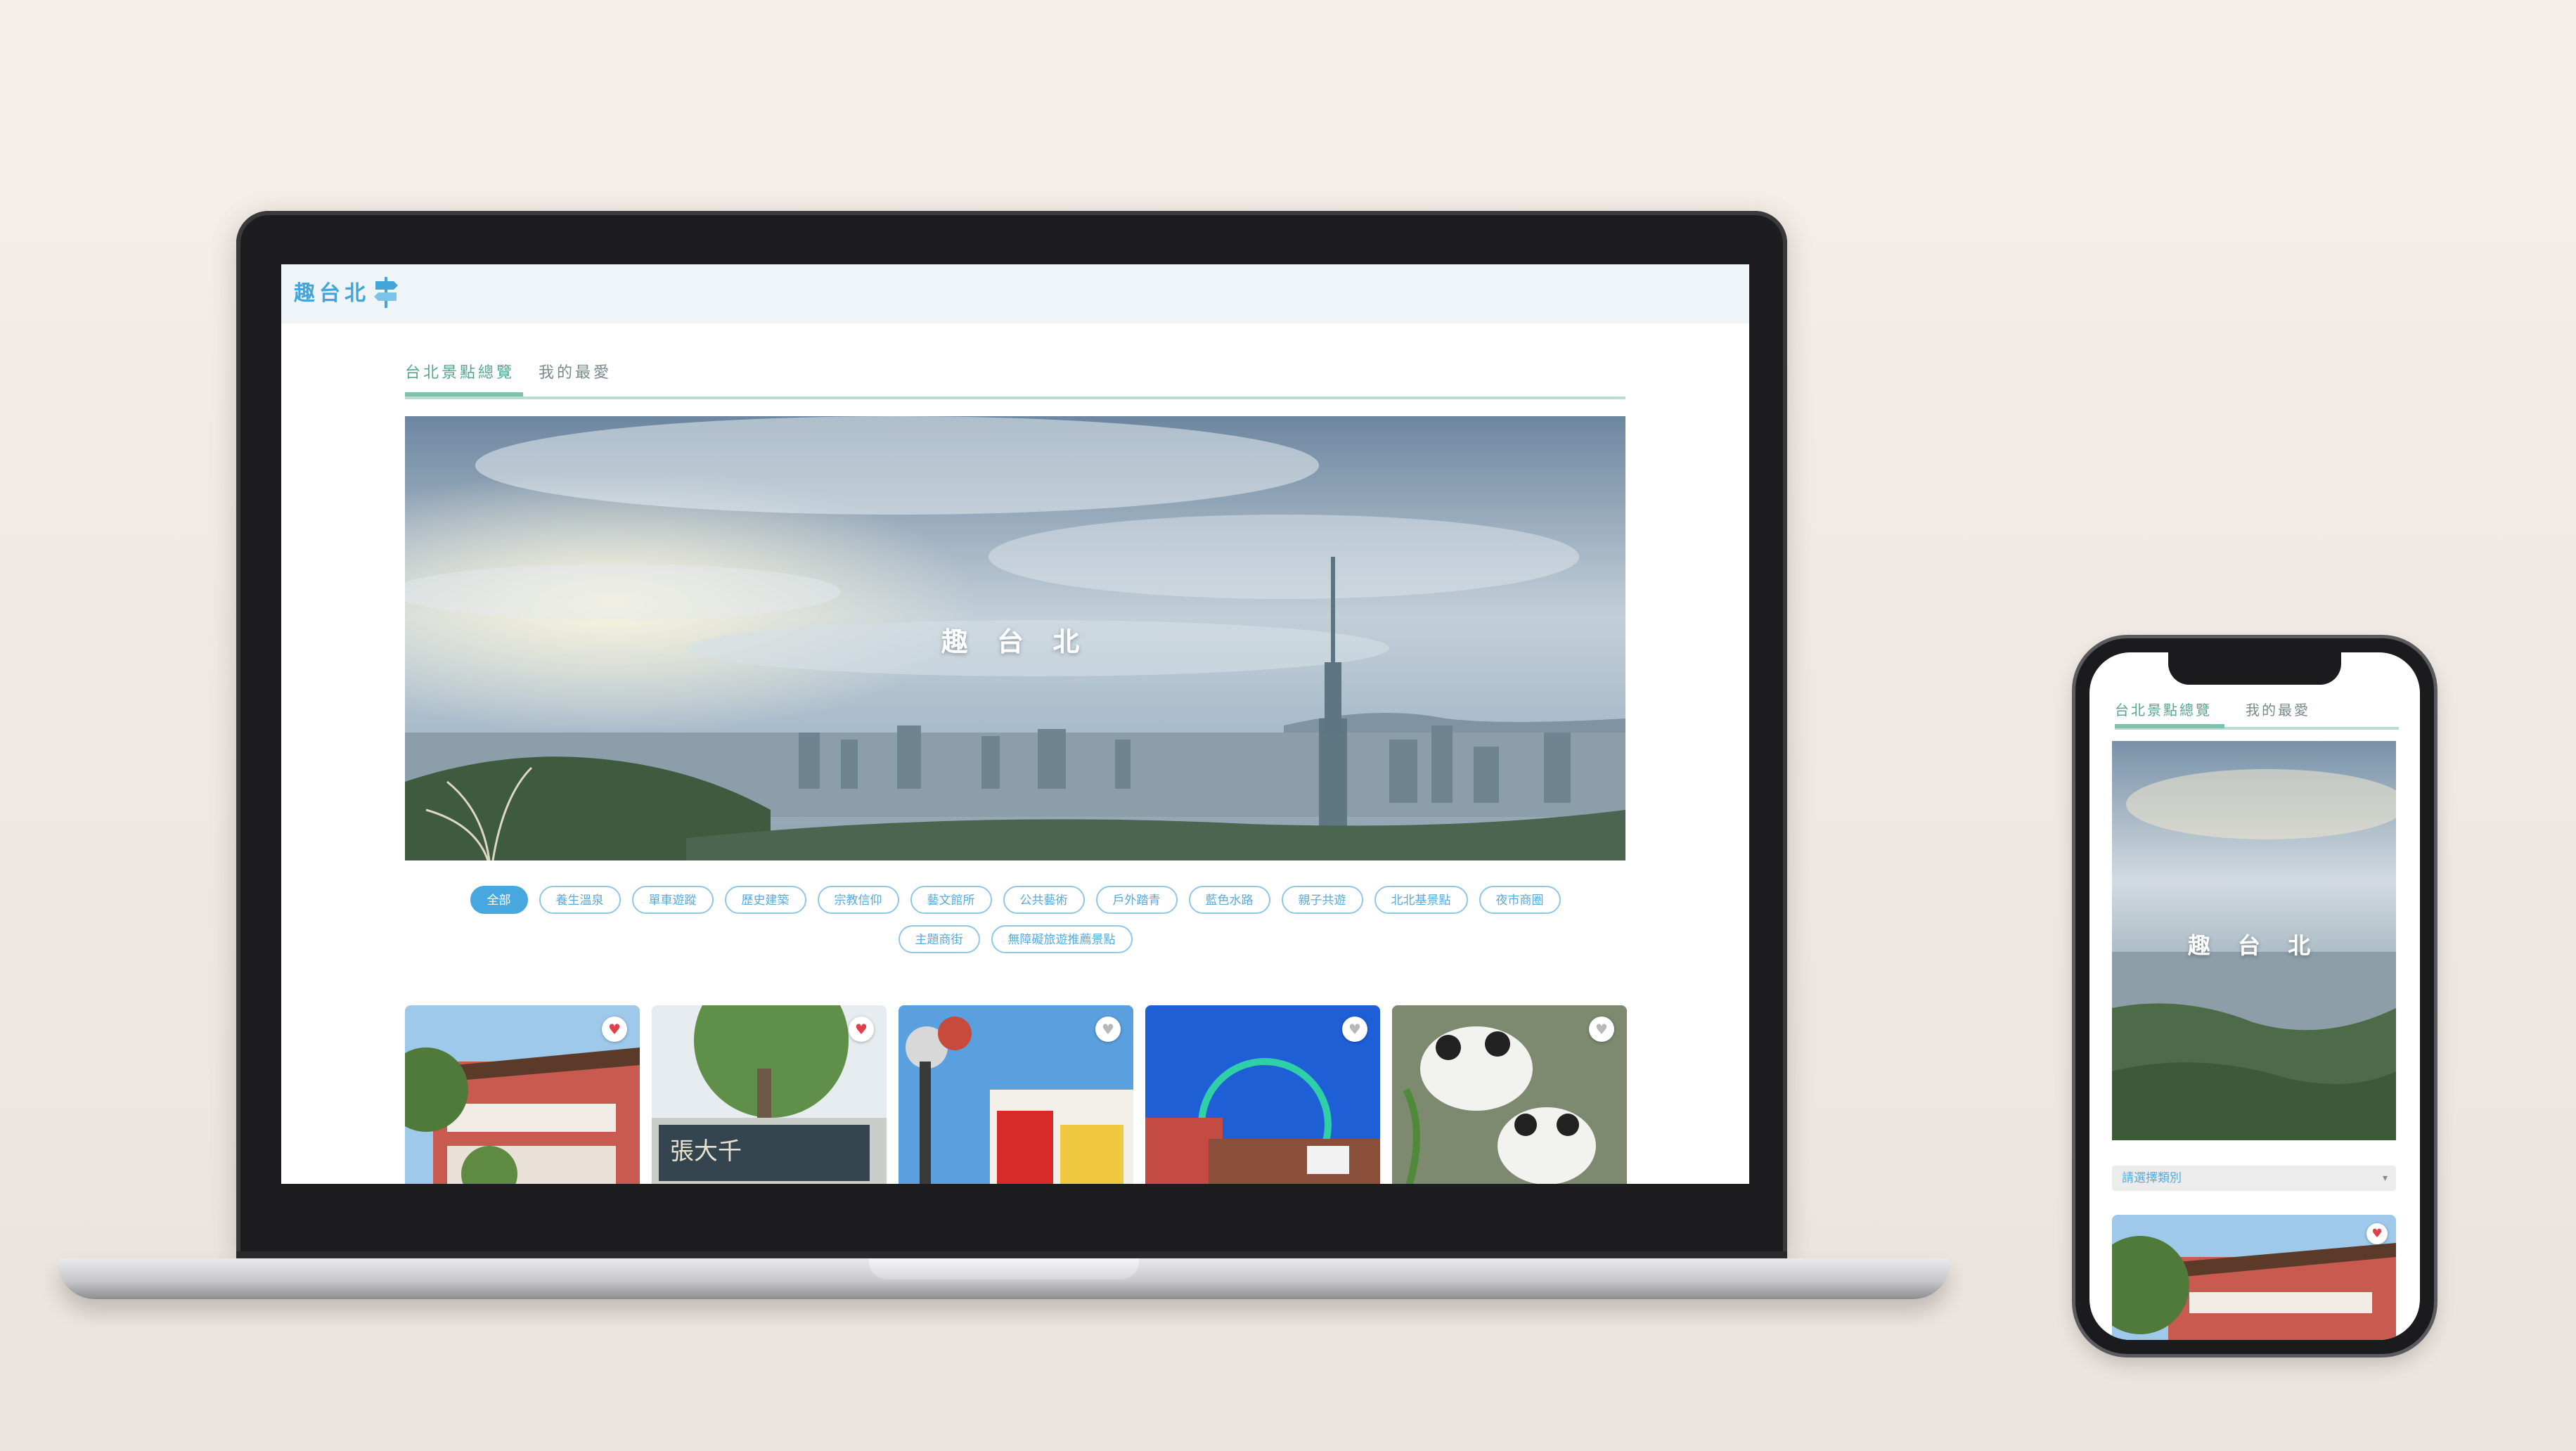 This screenshot has height=1451, width=2576. Describe the element at coordinates (580, 900) in the screenshot. I see `filter-chip: 養生溫泉` at that location.